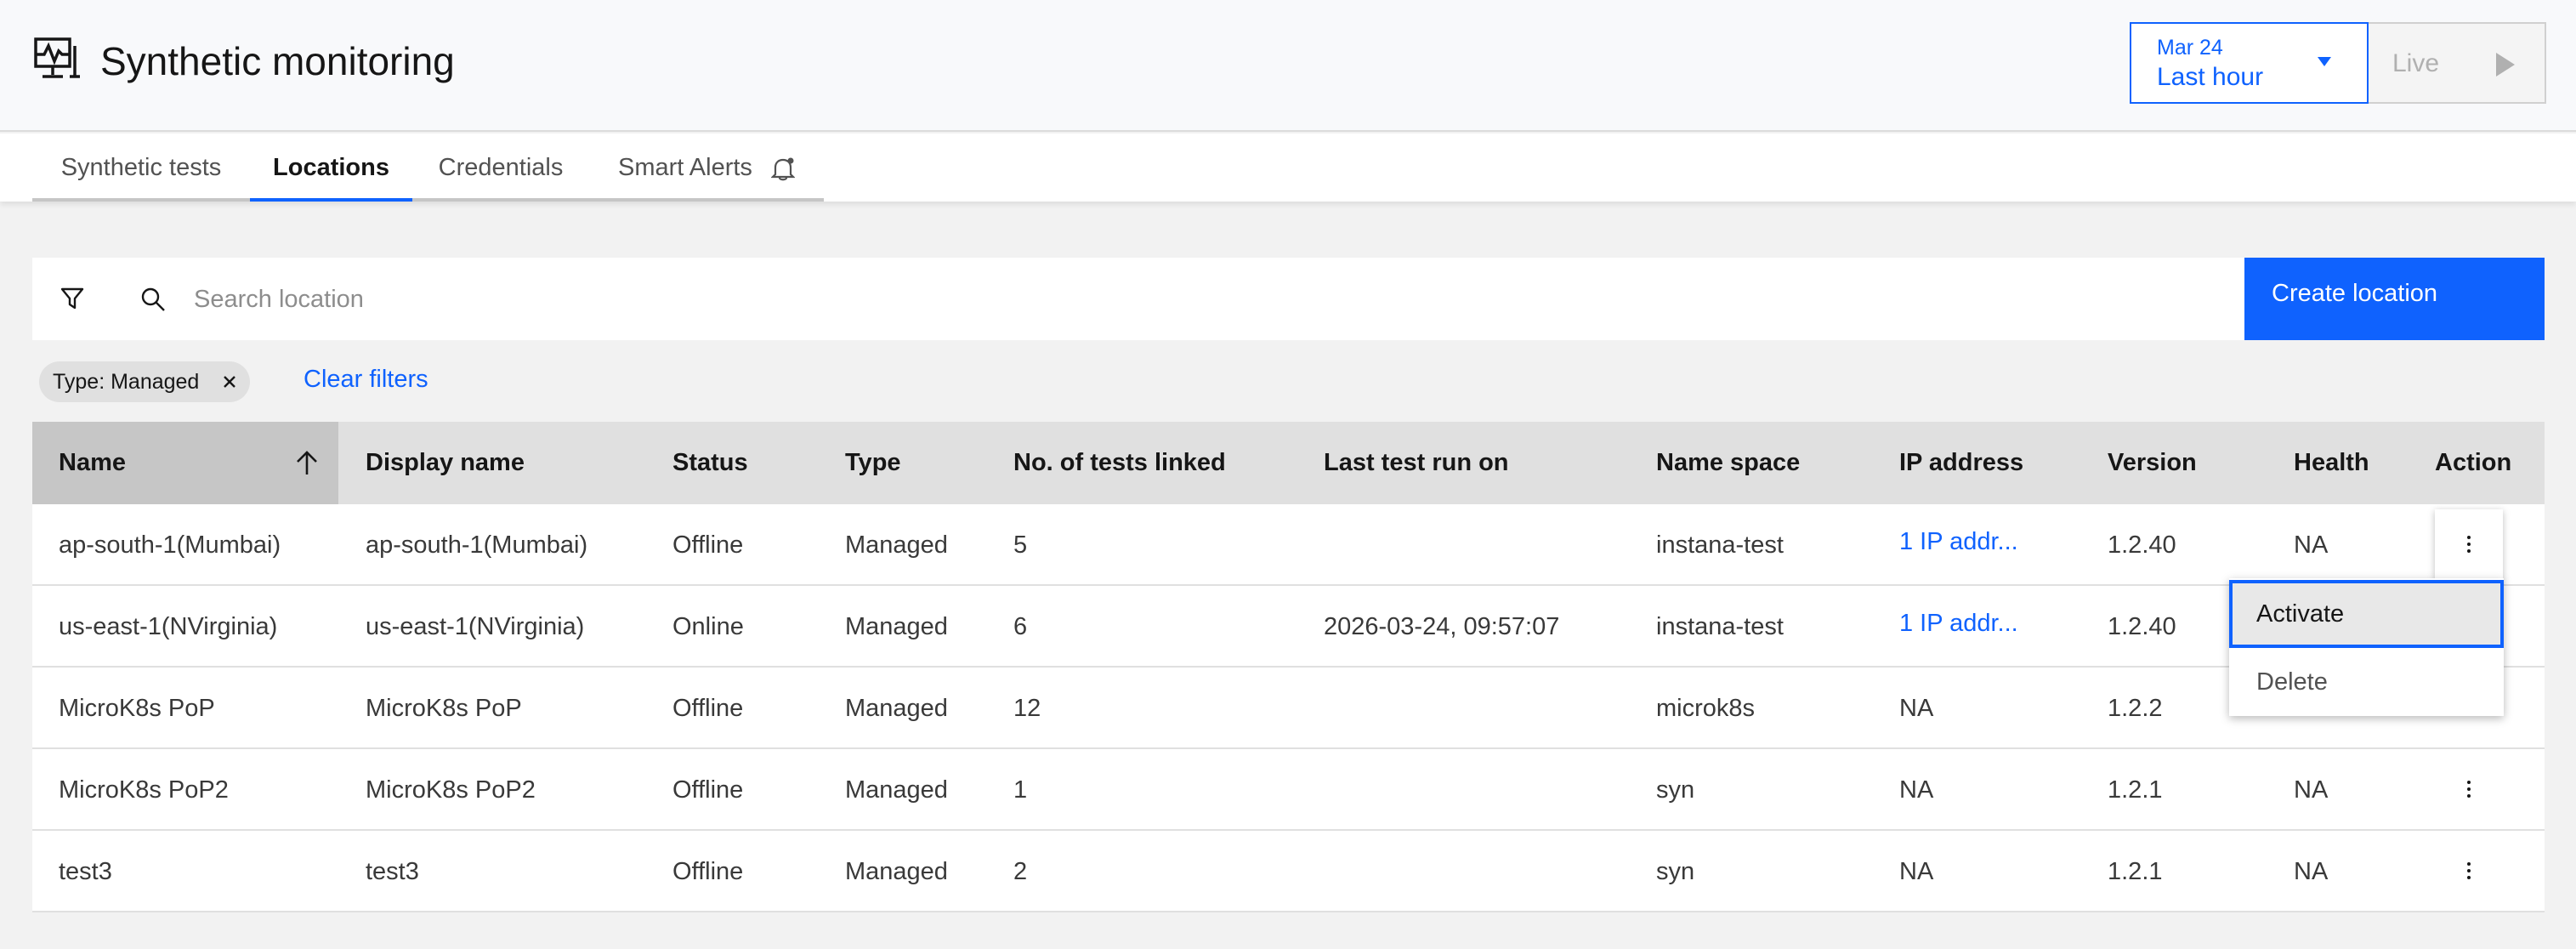 The height and width of the screenshot is (949, 2576). What do you see at coordinates (2153, 463) in the screenshot?
I see `column-header-version: Version` at bounding box center [2153, 463].